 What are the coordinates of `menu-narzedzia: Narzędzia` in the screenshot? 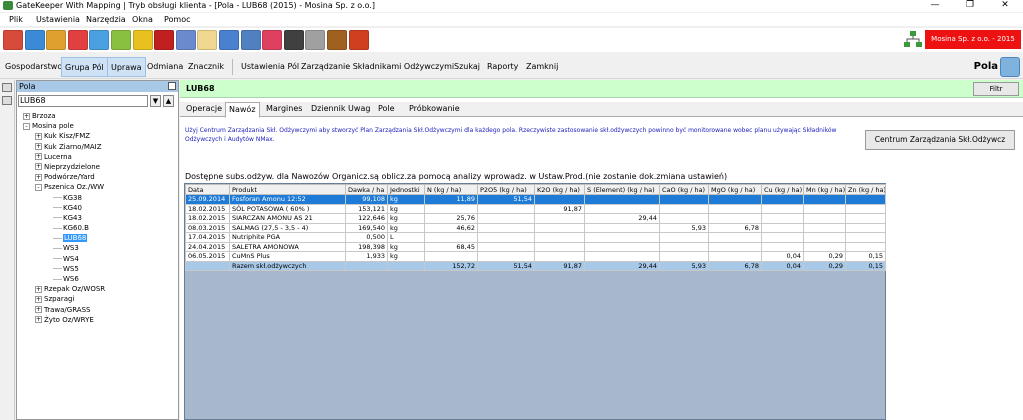 It's located at (106, 19).